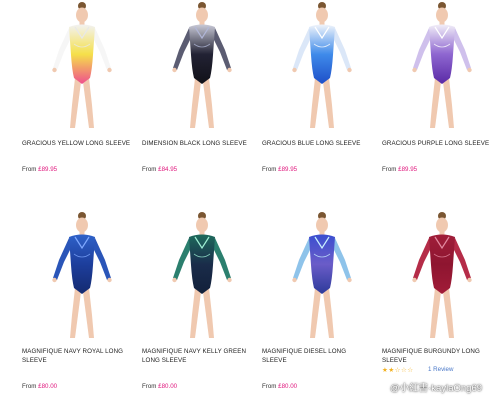  What do you see at coordinates (440, 369) in the screenshot?
I see `review-link: 1 Review` at bounding box center [440, 369].